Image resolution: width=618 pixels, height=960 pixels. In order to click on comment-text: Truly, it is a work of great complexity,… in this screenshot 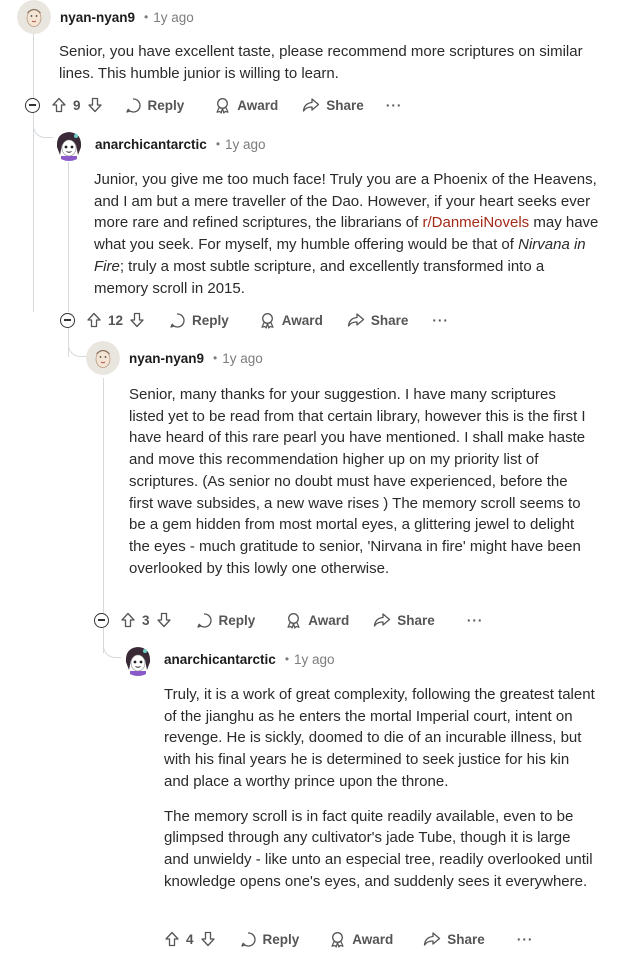, I will do `click(379, 738)`.